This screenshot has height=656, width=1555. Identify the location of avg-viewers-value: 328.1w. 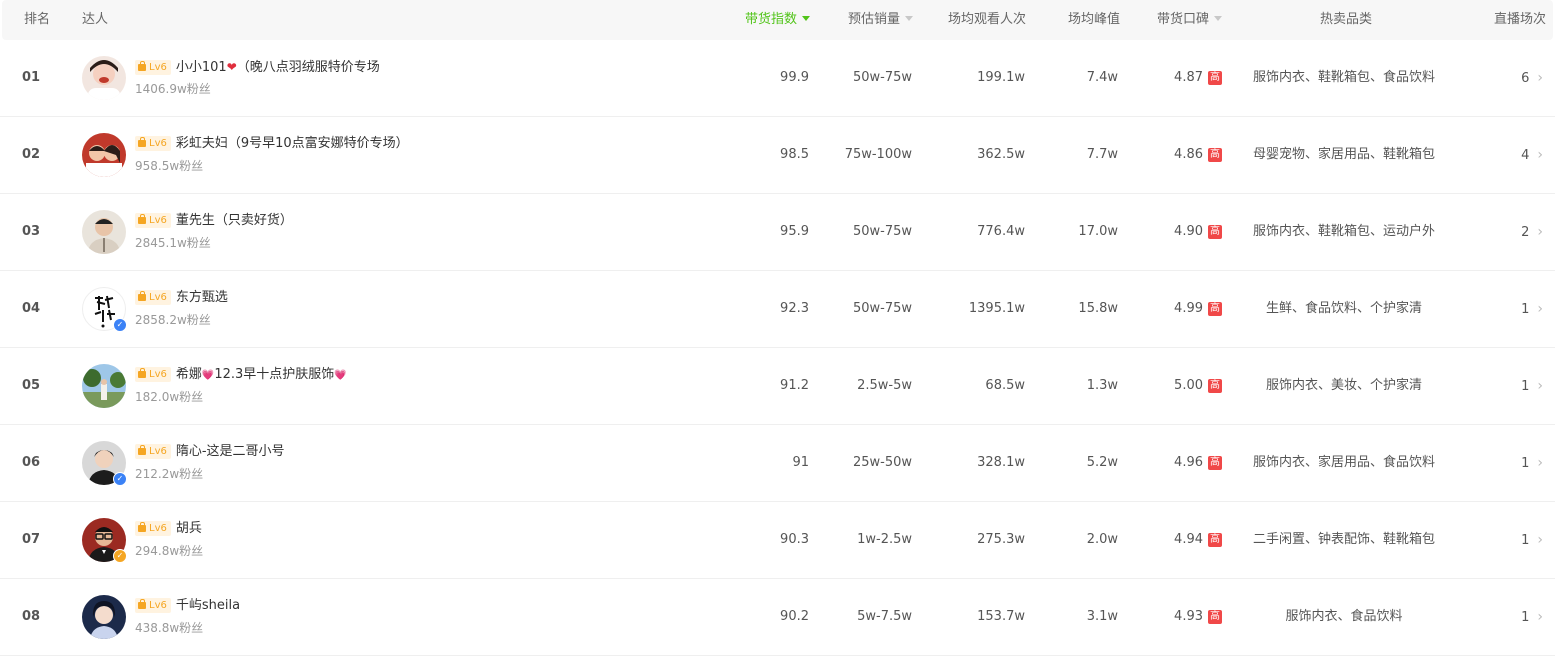
(1001, 462).